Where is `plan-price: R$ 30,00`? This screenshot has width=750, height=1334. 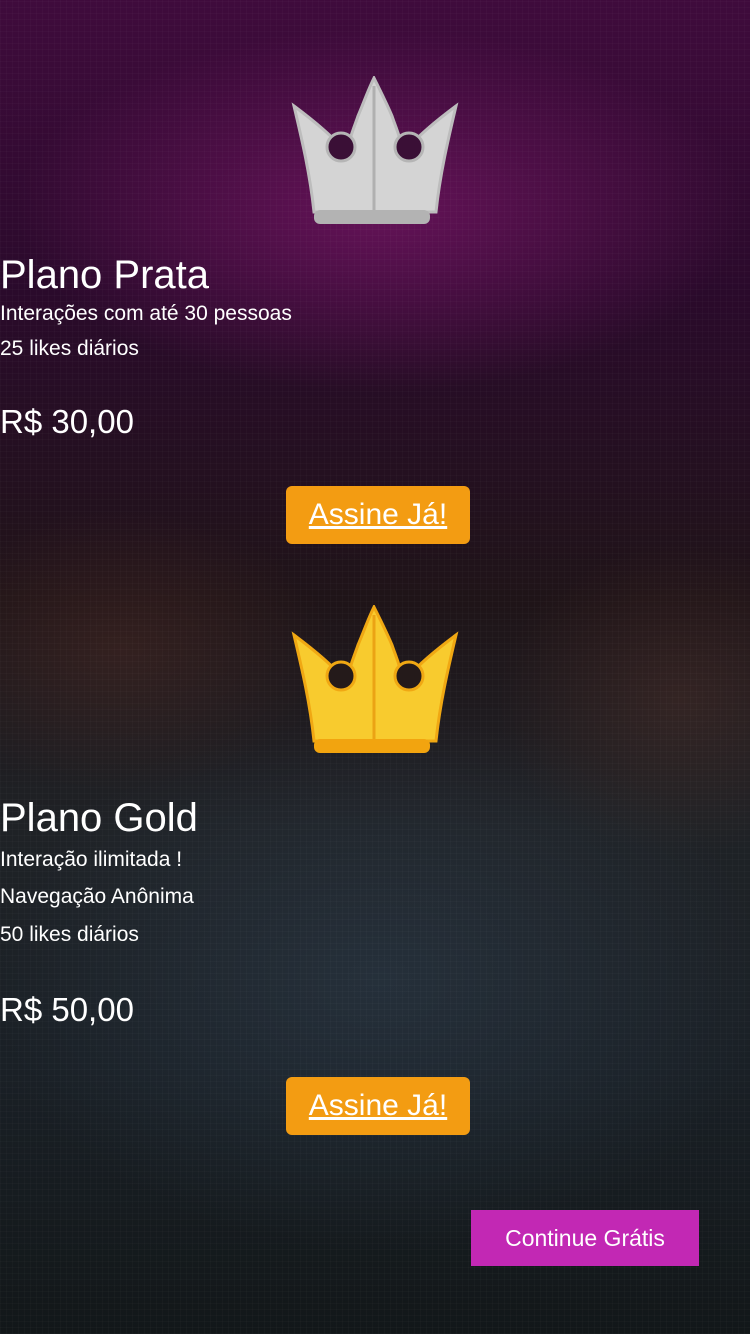
plan-price: R$ 30,00 is located at coordinates (67, 421).